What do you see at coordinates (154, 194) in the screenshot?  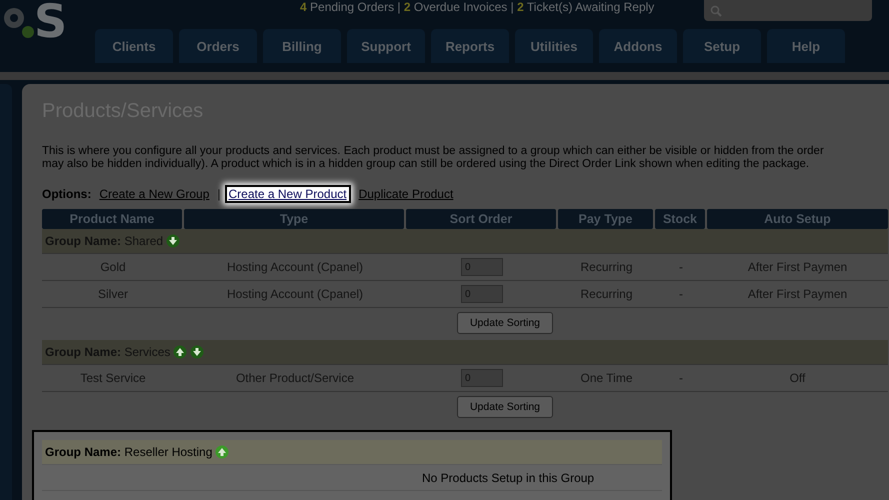 I see `option-link: Create a New Group` at bounding box center [154, 194].